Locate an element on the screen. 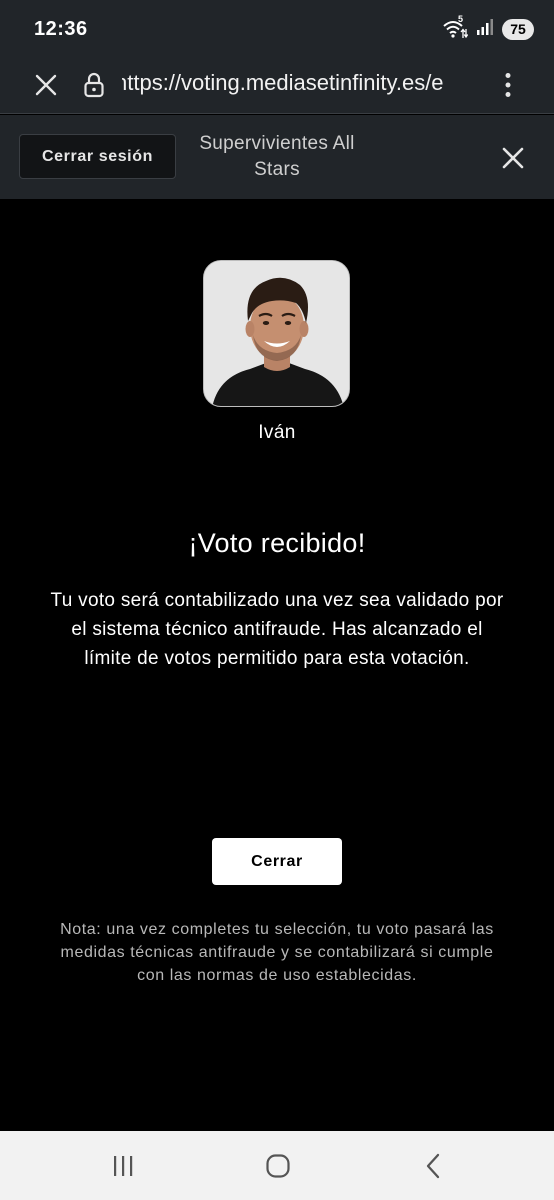  home-icon is located at coordinates (278, 1166).